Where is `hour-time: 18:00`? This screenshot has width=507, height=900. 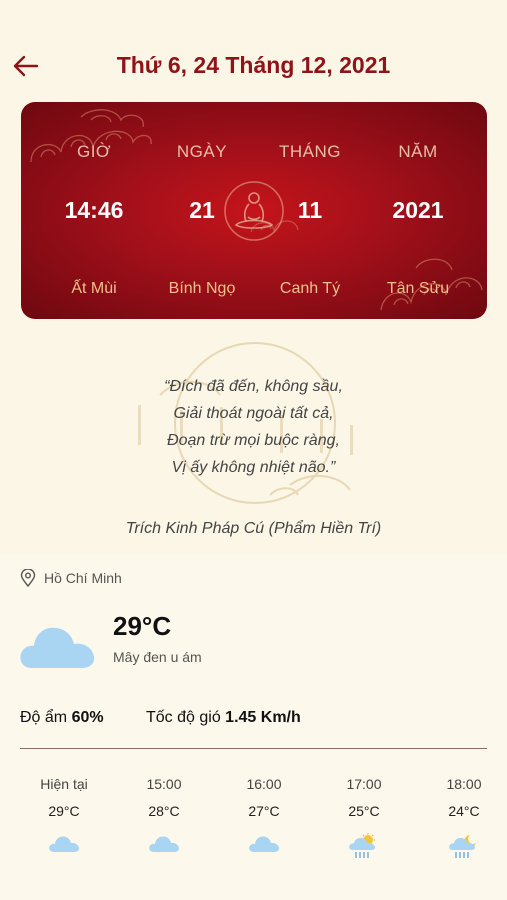 hour-time: 18:00 is located at coordinates (464, 784).